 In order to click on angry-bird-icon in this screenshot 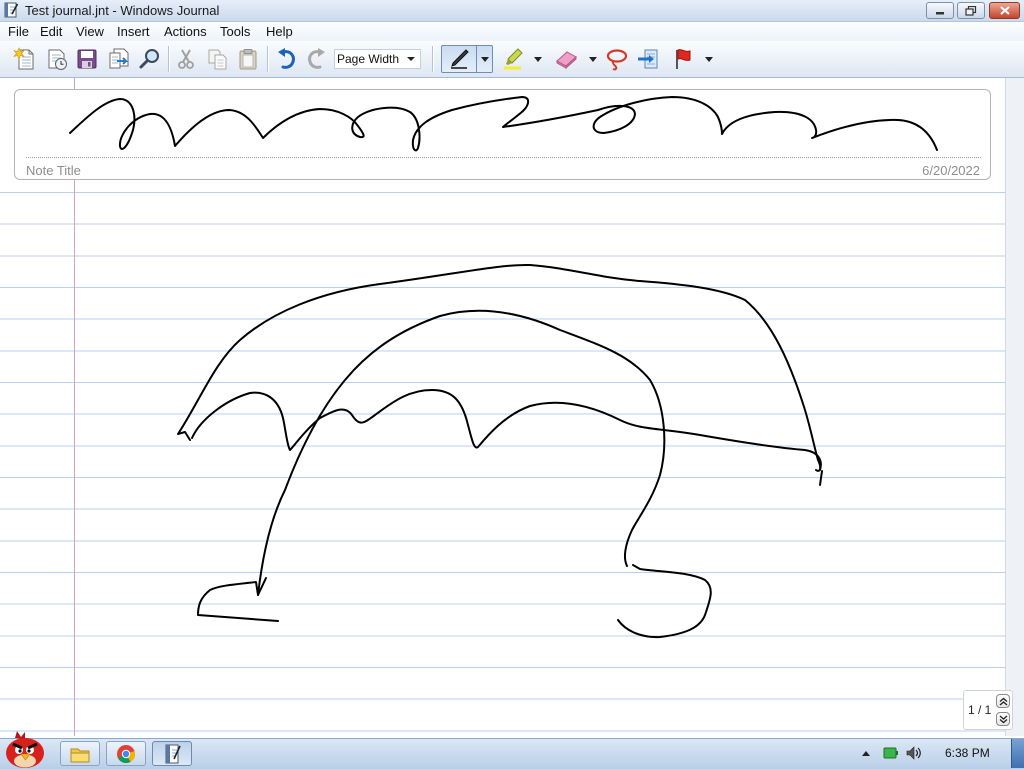, I will do `click(25, 749)`.